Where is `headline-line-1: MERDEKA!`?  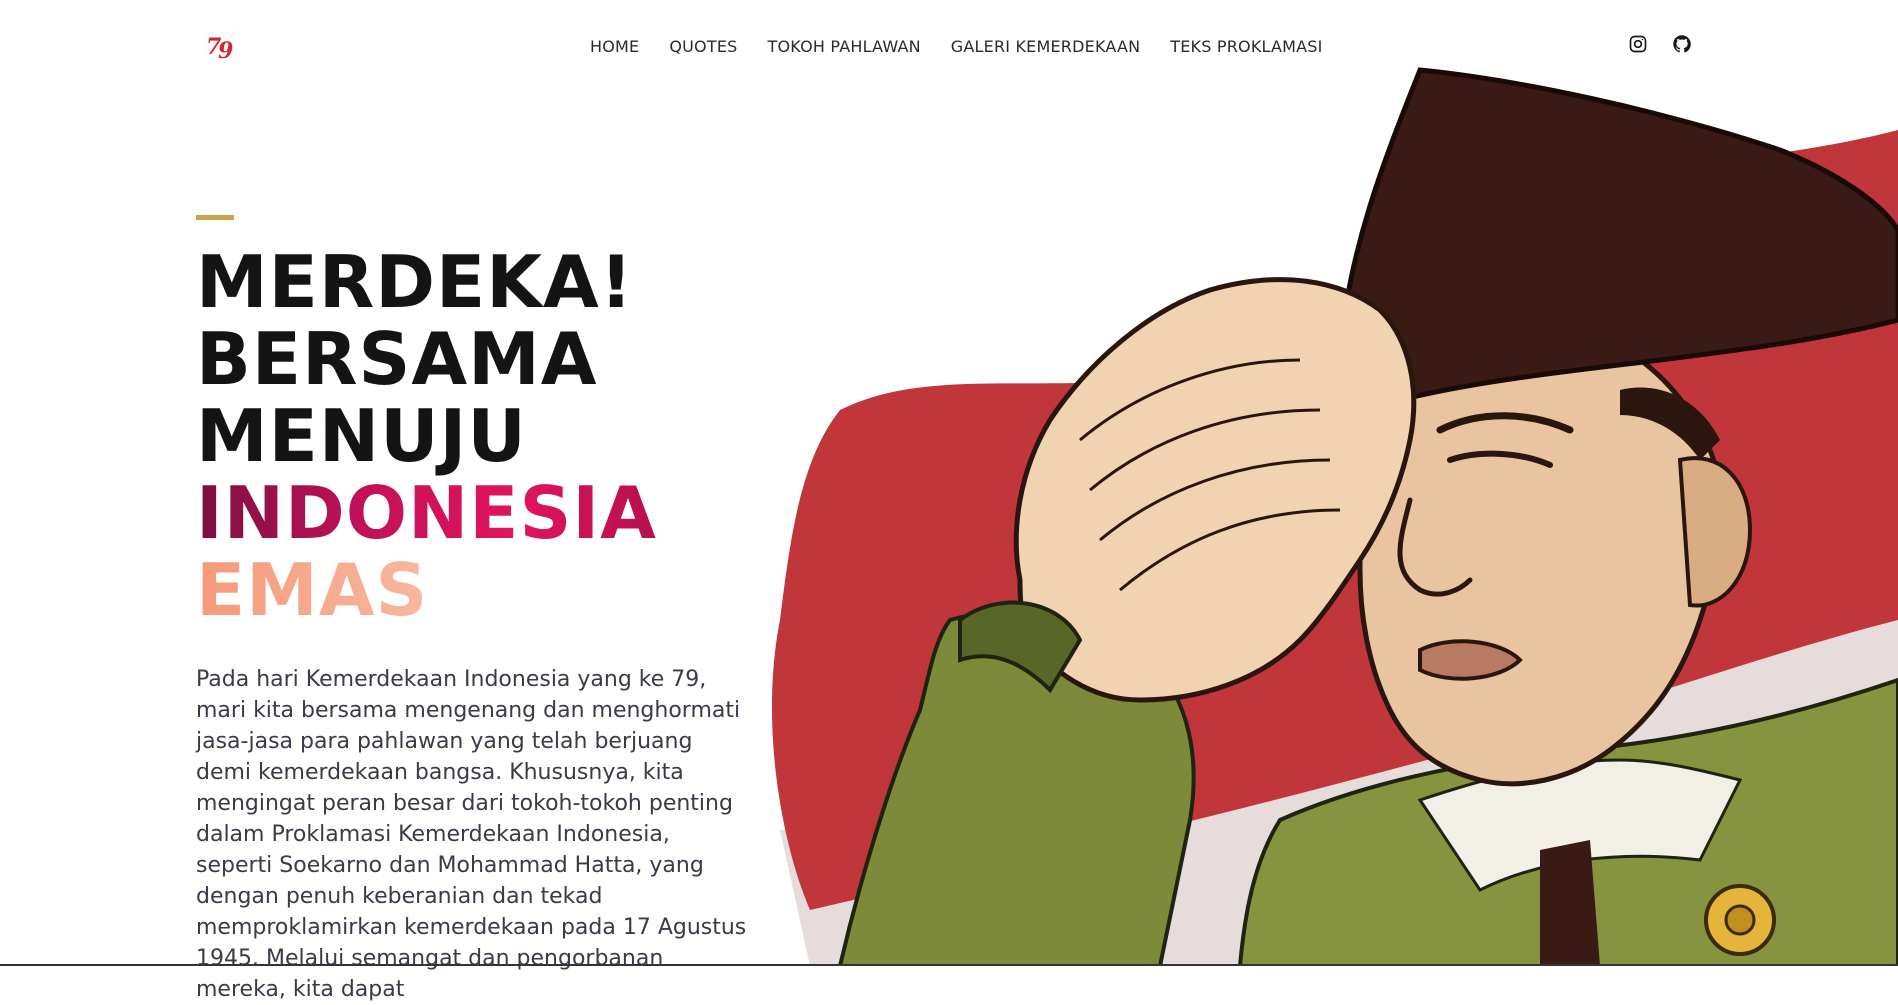 headline-line-1: MERDEKA! is located at coordinates (415, 282).